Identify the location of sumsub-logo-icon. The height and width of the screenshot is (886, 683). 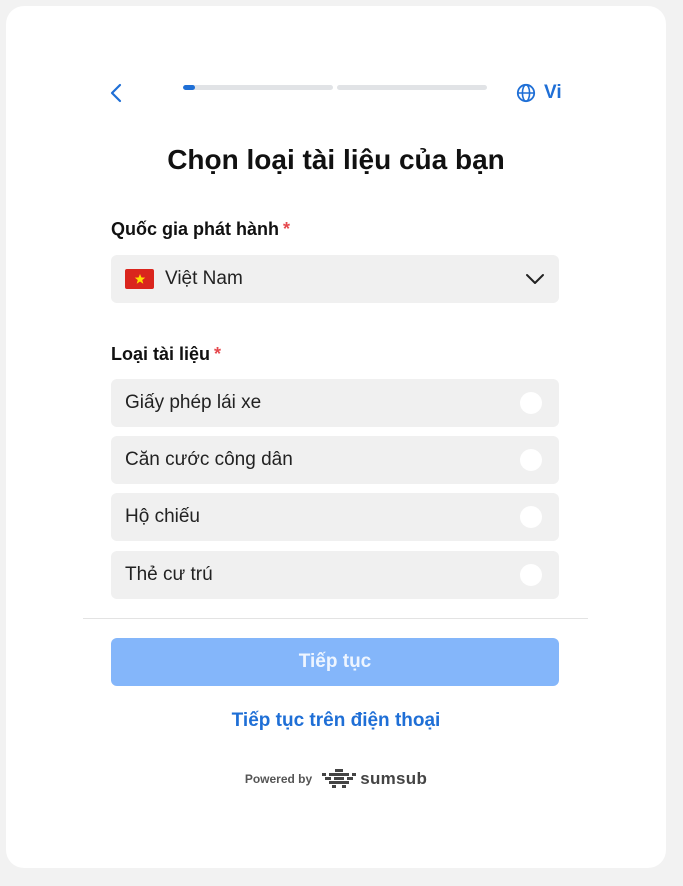
(339, 778).